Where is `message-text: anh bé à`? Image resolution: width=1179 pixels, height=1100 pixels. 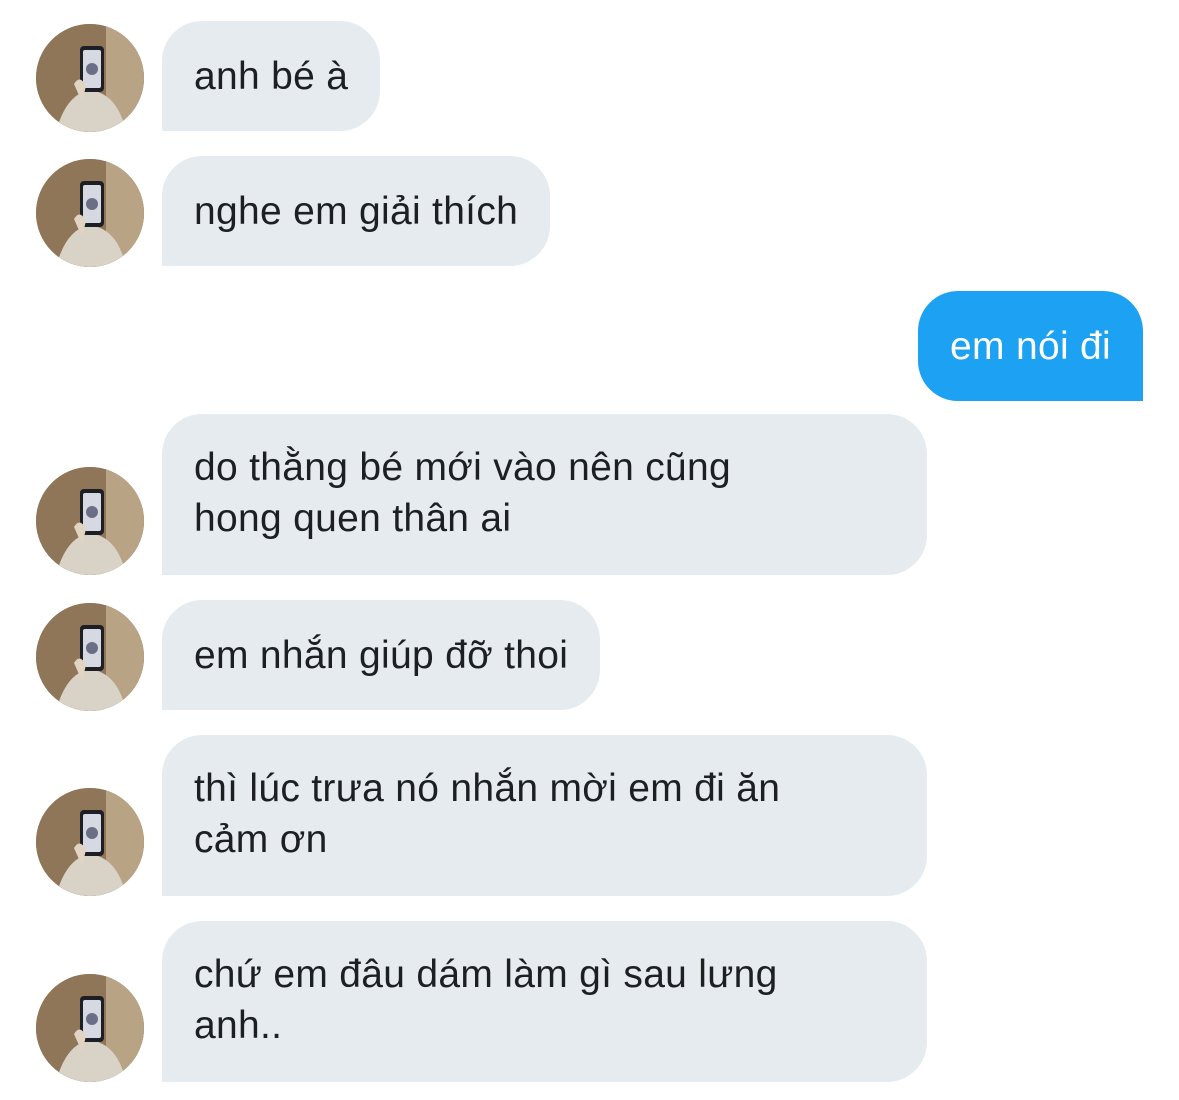
message-text: anh bé à is located at coordinates (271, 76).